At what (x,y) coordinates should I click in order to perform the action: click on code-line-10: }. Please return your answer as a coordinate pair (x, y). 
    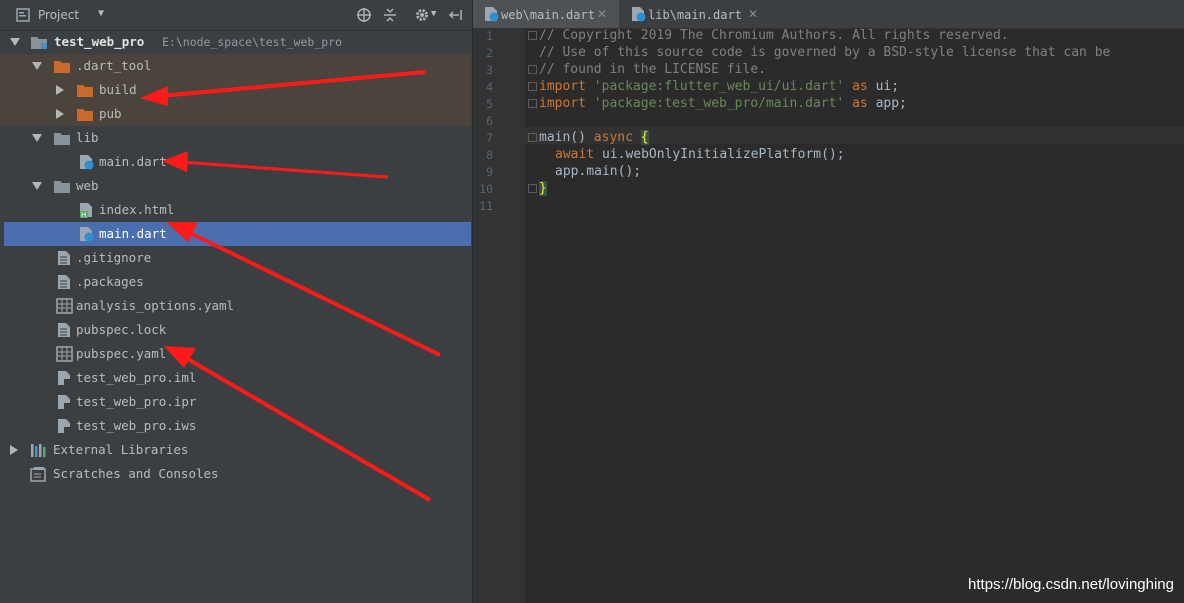
    Looking at the image, I should click on (543, 188).